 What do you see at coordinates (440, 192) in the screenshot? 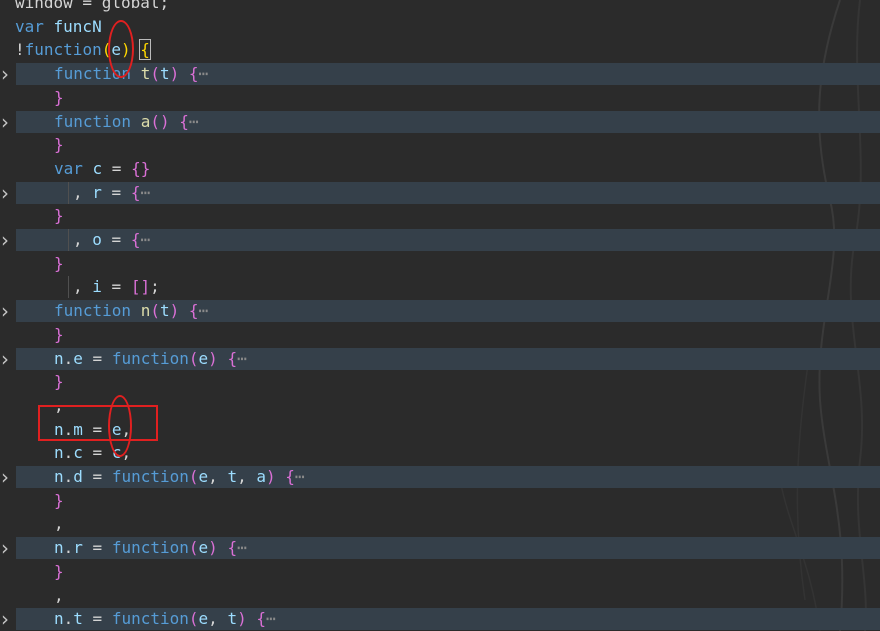
I see `code-line: ›, r = {⋯` at bounding box center [440, 192].